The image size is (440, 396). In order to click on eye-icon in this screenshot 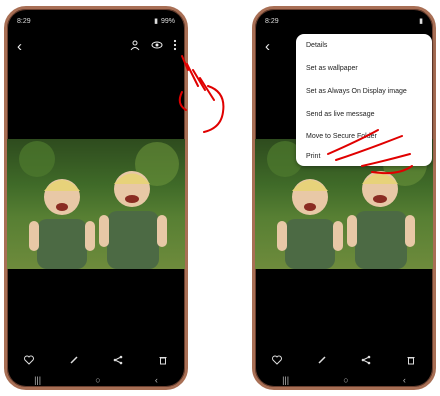, I will do `click(157, 45)`.